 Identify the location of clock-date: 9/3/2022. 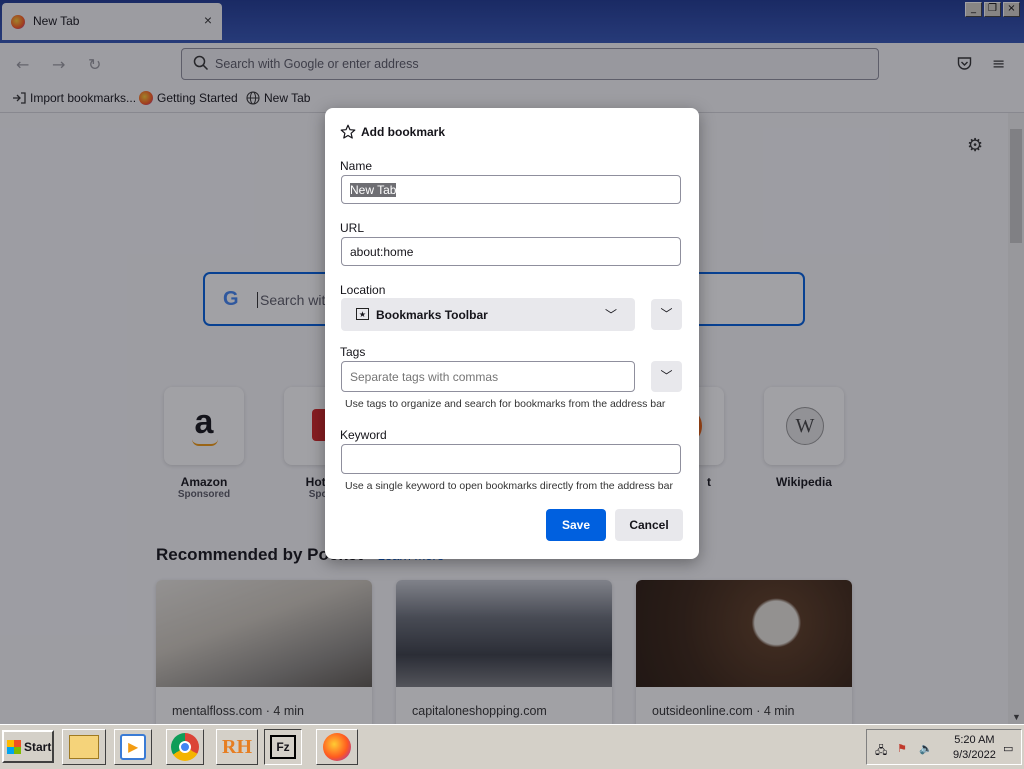
(974, 755).